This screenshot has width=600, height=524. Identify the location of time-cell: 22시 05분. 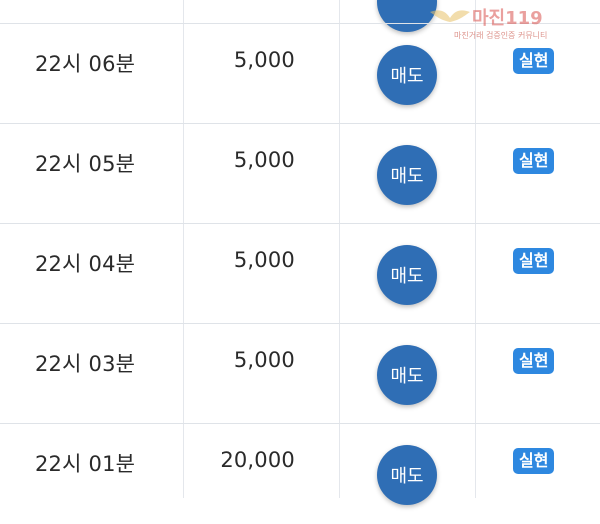
(91, 174).